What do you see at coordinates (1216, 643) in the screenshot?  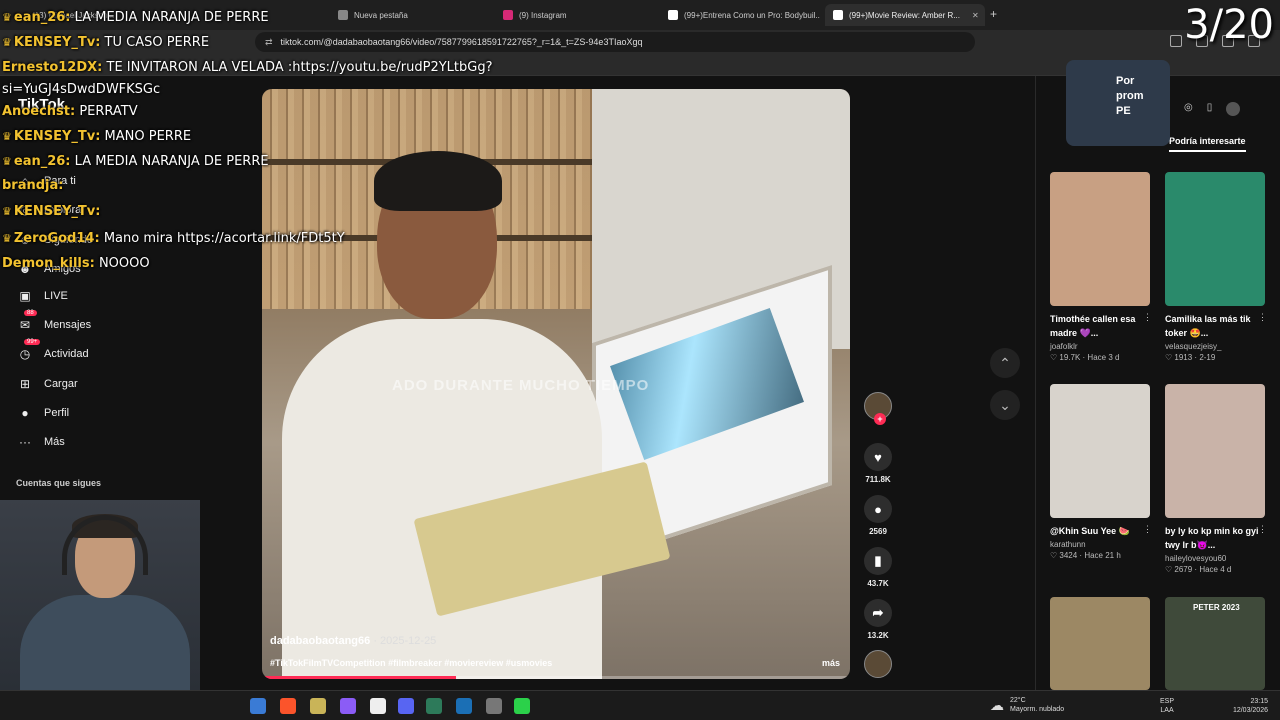 I see `video-card: PETER 2023` at bounding box center [1216, 643].